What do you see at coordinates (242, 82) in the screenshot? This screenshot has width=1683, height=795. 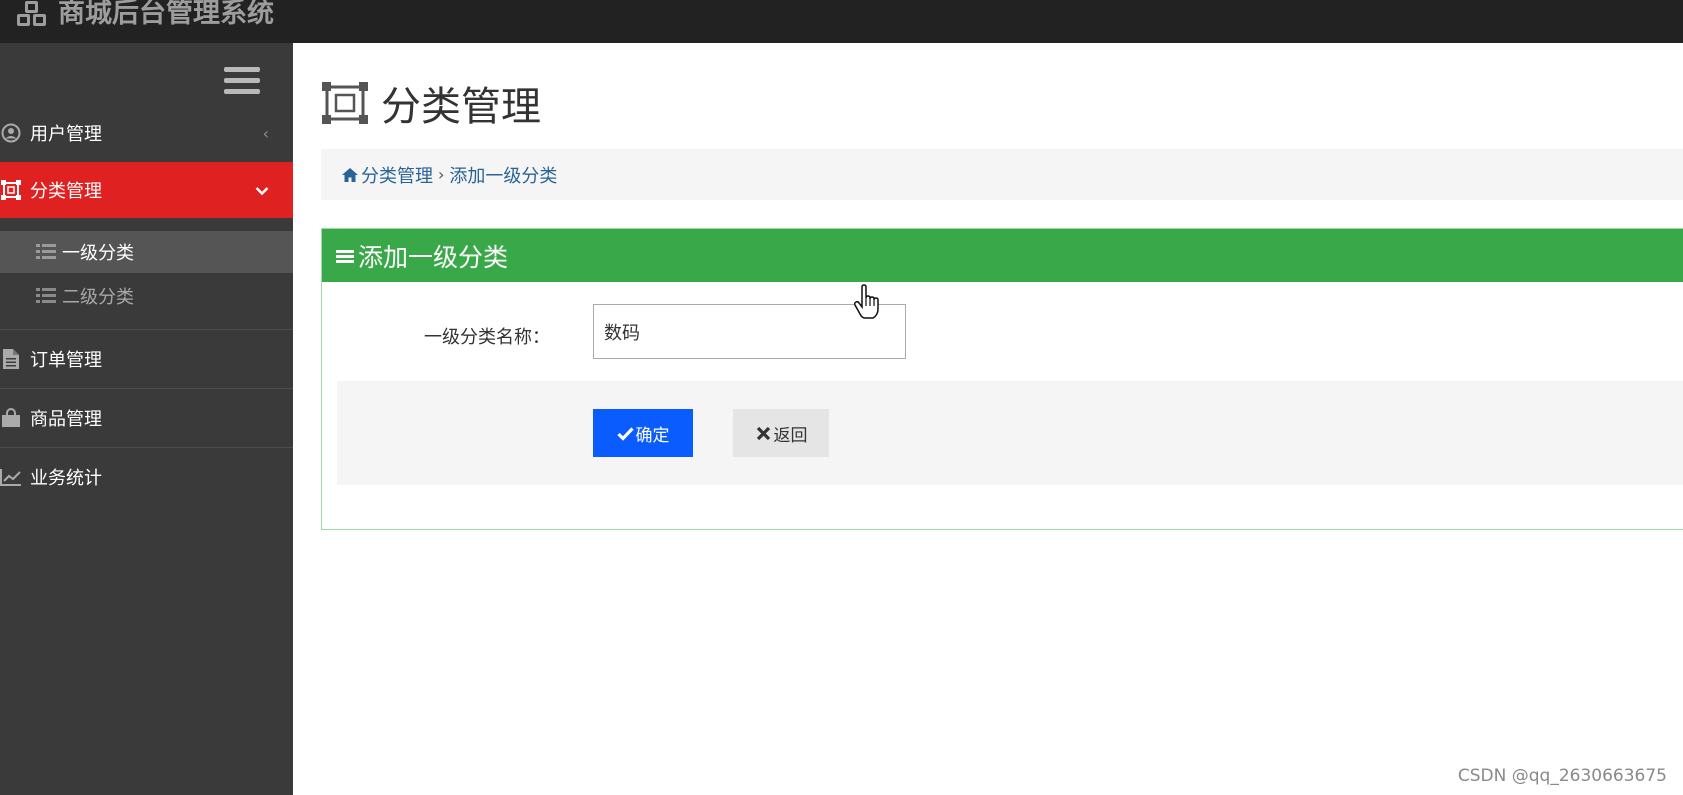 I see `hamburger-menu-icon` at bounding box center [242, 82].